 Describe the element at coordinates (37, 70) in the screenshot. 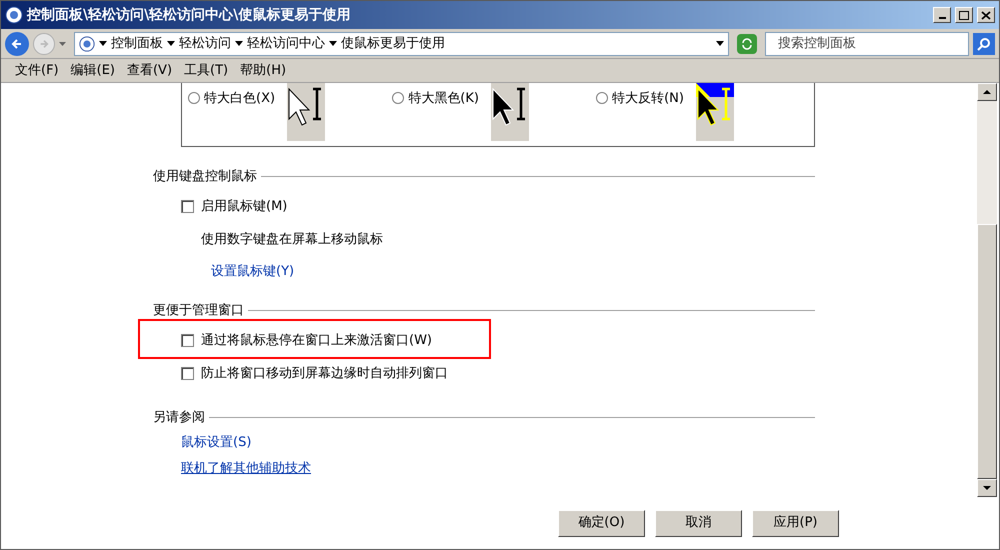

I see `menu-item: 文件(F)` at that location.